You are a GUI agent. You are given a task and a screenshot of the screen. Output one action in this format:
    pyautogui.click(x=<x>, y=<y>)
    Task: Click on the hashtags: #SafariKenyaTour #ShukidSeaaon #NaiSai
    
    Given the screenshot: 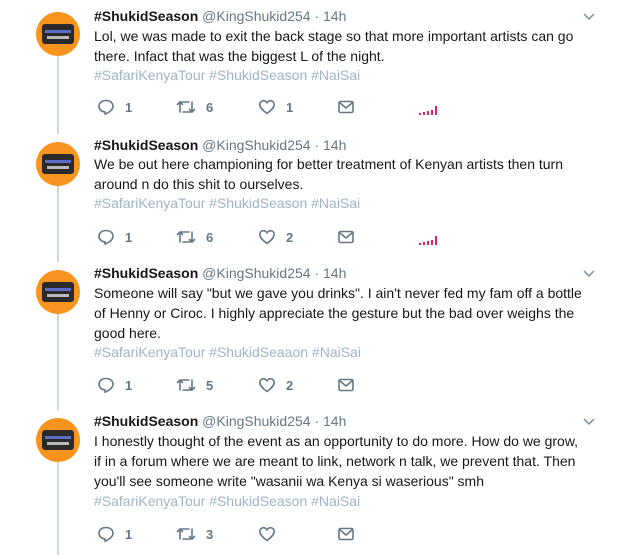 What is the action you would take?
    pyautogui.click(x=227, y=352)
    